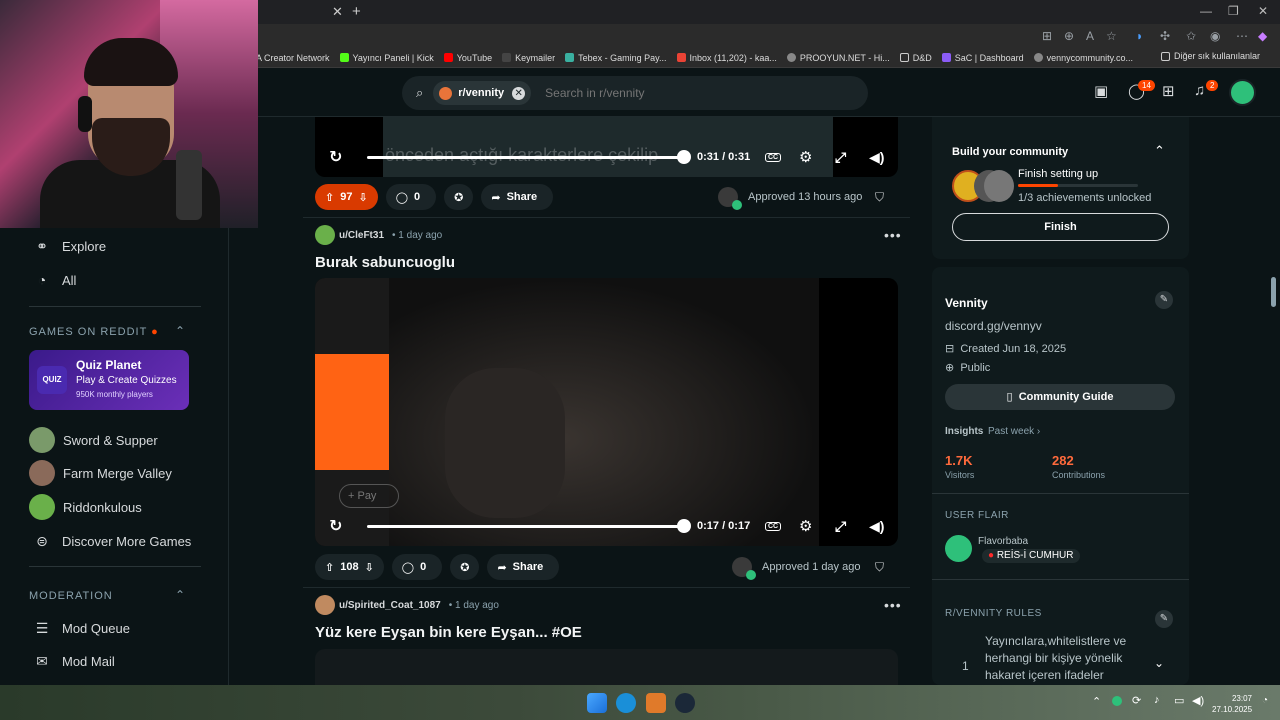 This screenshot has height=720, width=1280. Describe the element at coordinates (1090, 36) in the screenshot. I see `read-aloud-icon: A` at that location.